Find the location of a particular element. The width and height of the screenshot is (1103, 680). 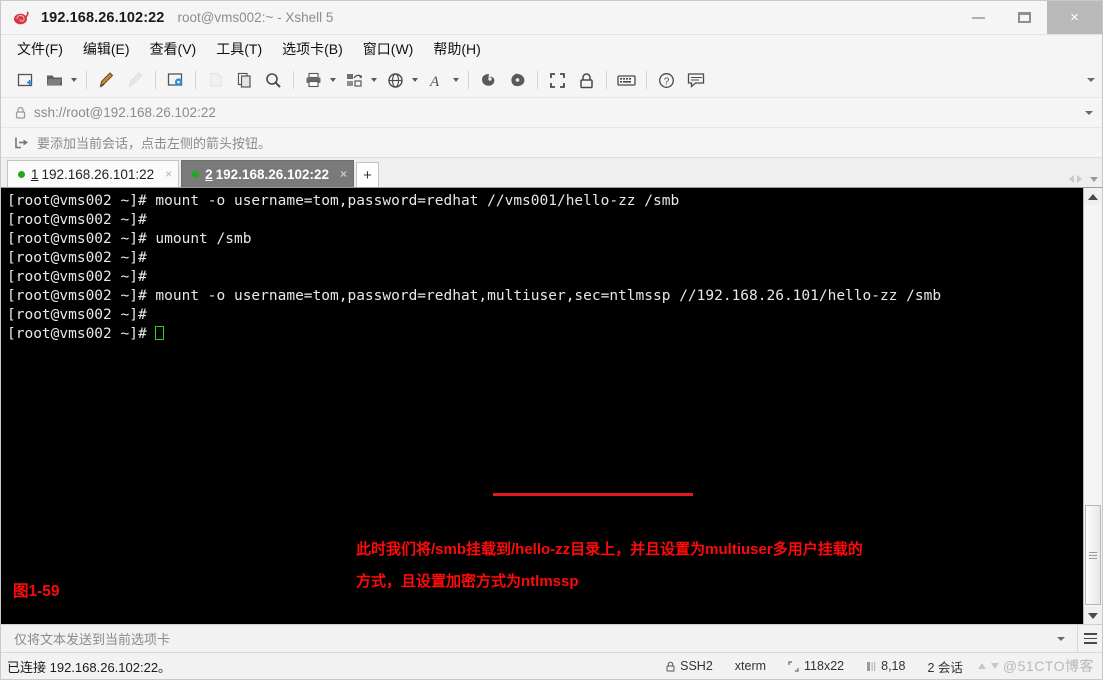

terminal-cursor is located at coordinates (160, 333).